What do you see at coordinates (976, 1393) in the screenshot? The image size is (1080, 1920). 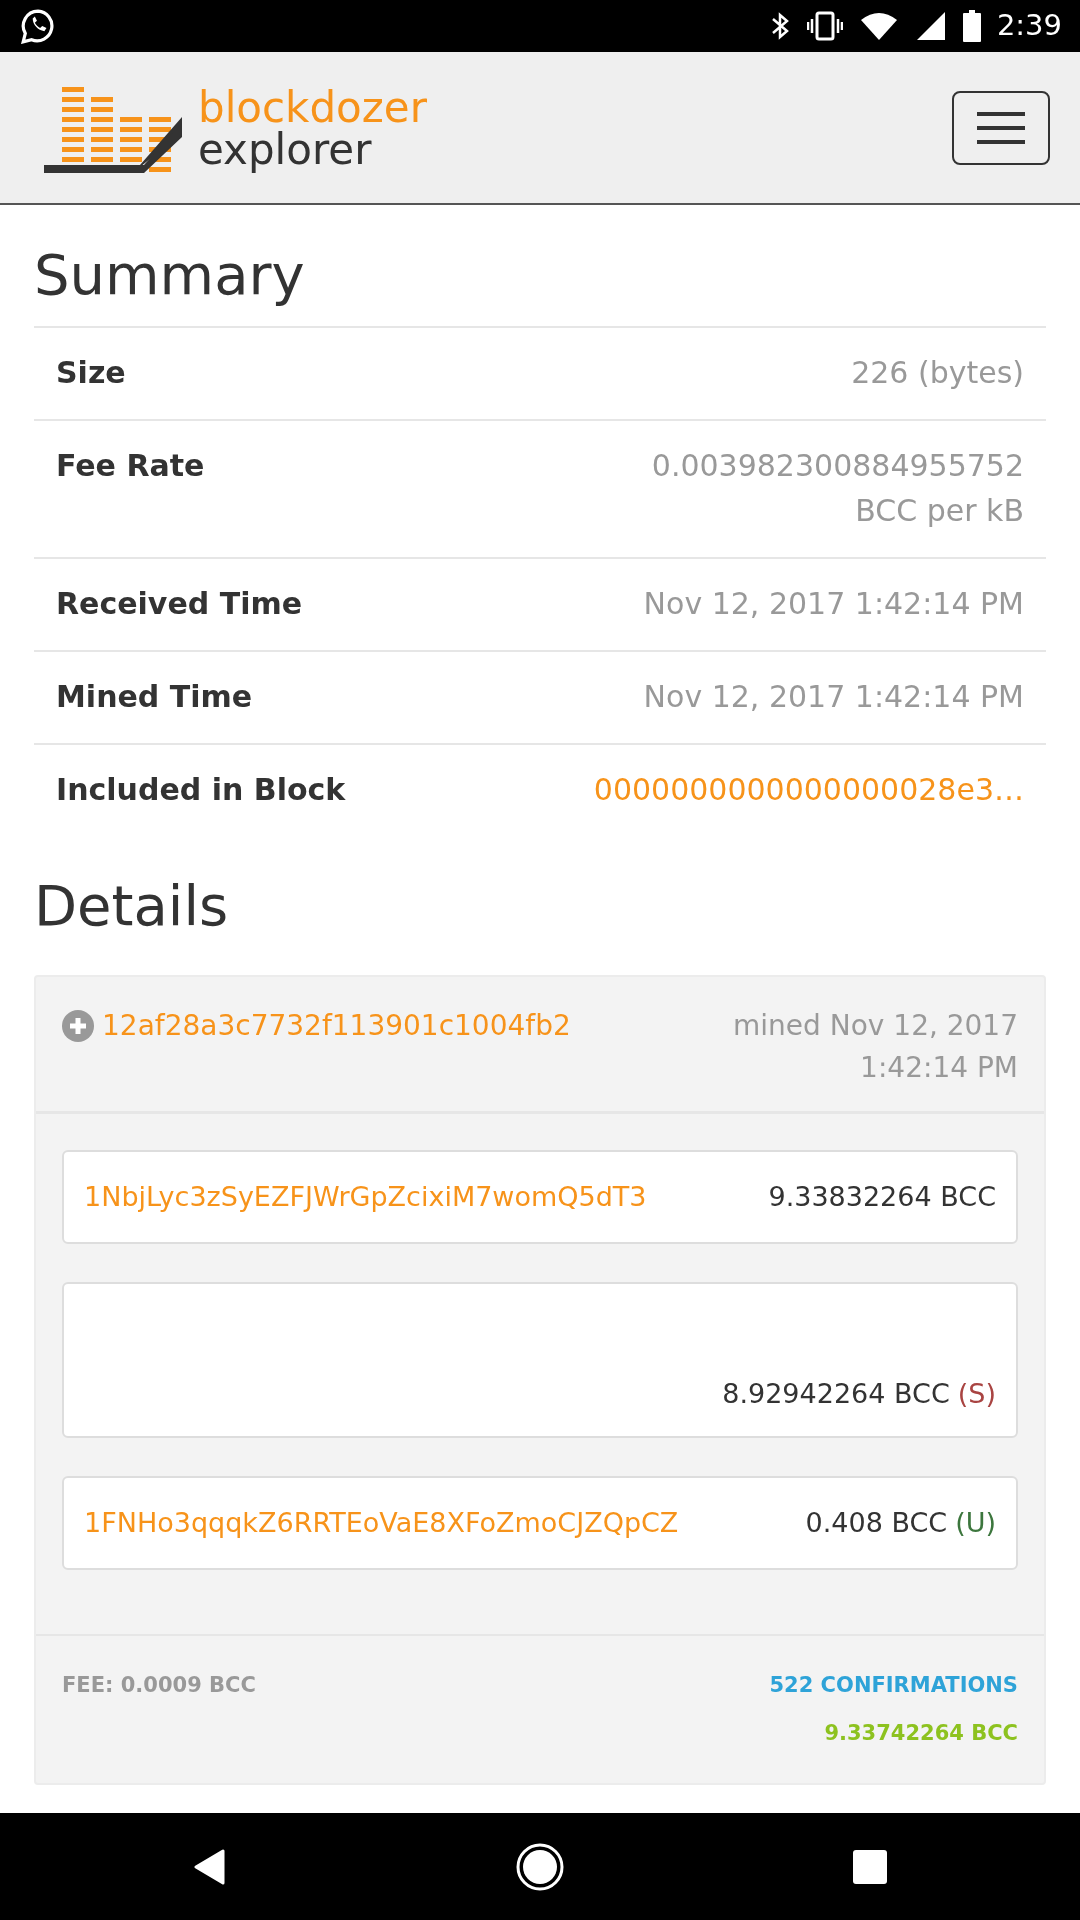 I see `output-status-label: (S)` at bounding box center [976, 1393].